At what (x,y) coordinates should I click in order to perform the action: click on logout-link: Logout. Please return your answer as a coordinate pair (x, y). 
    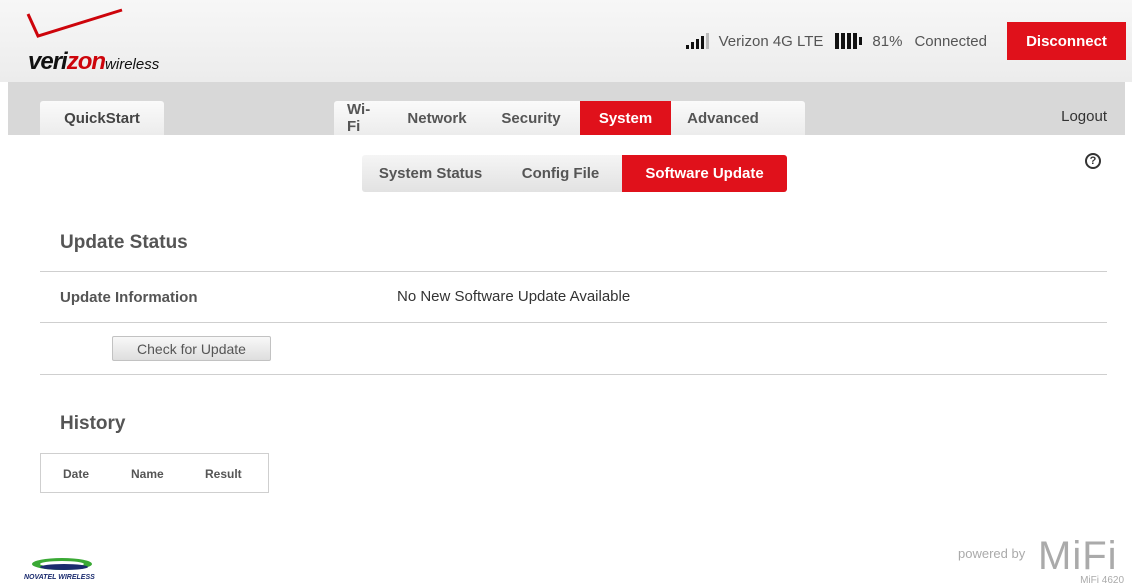
    Looking at the image, I should click on (1084, 116).